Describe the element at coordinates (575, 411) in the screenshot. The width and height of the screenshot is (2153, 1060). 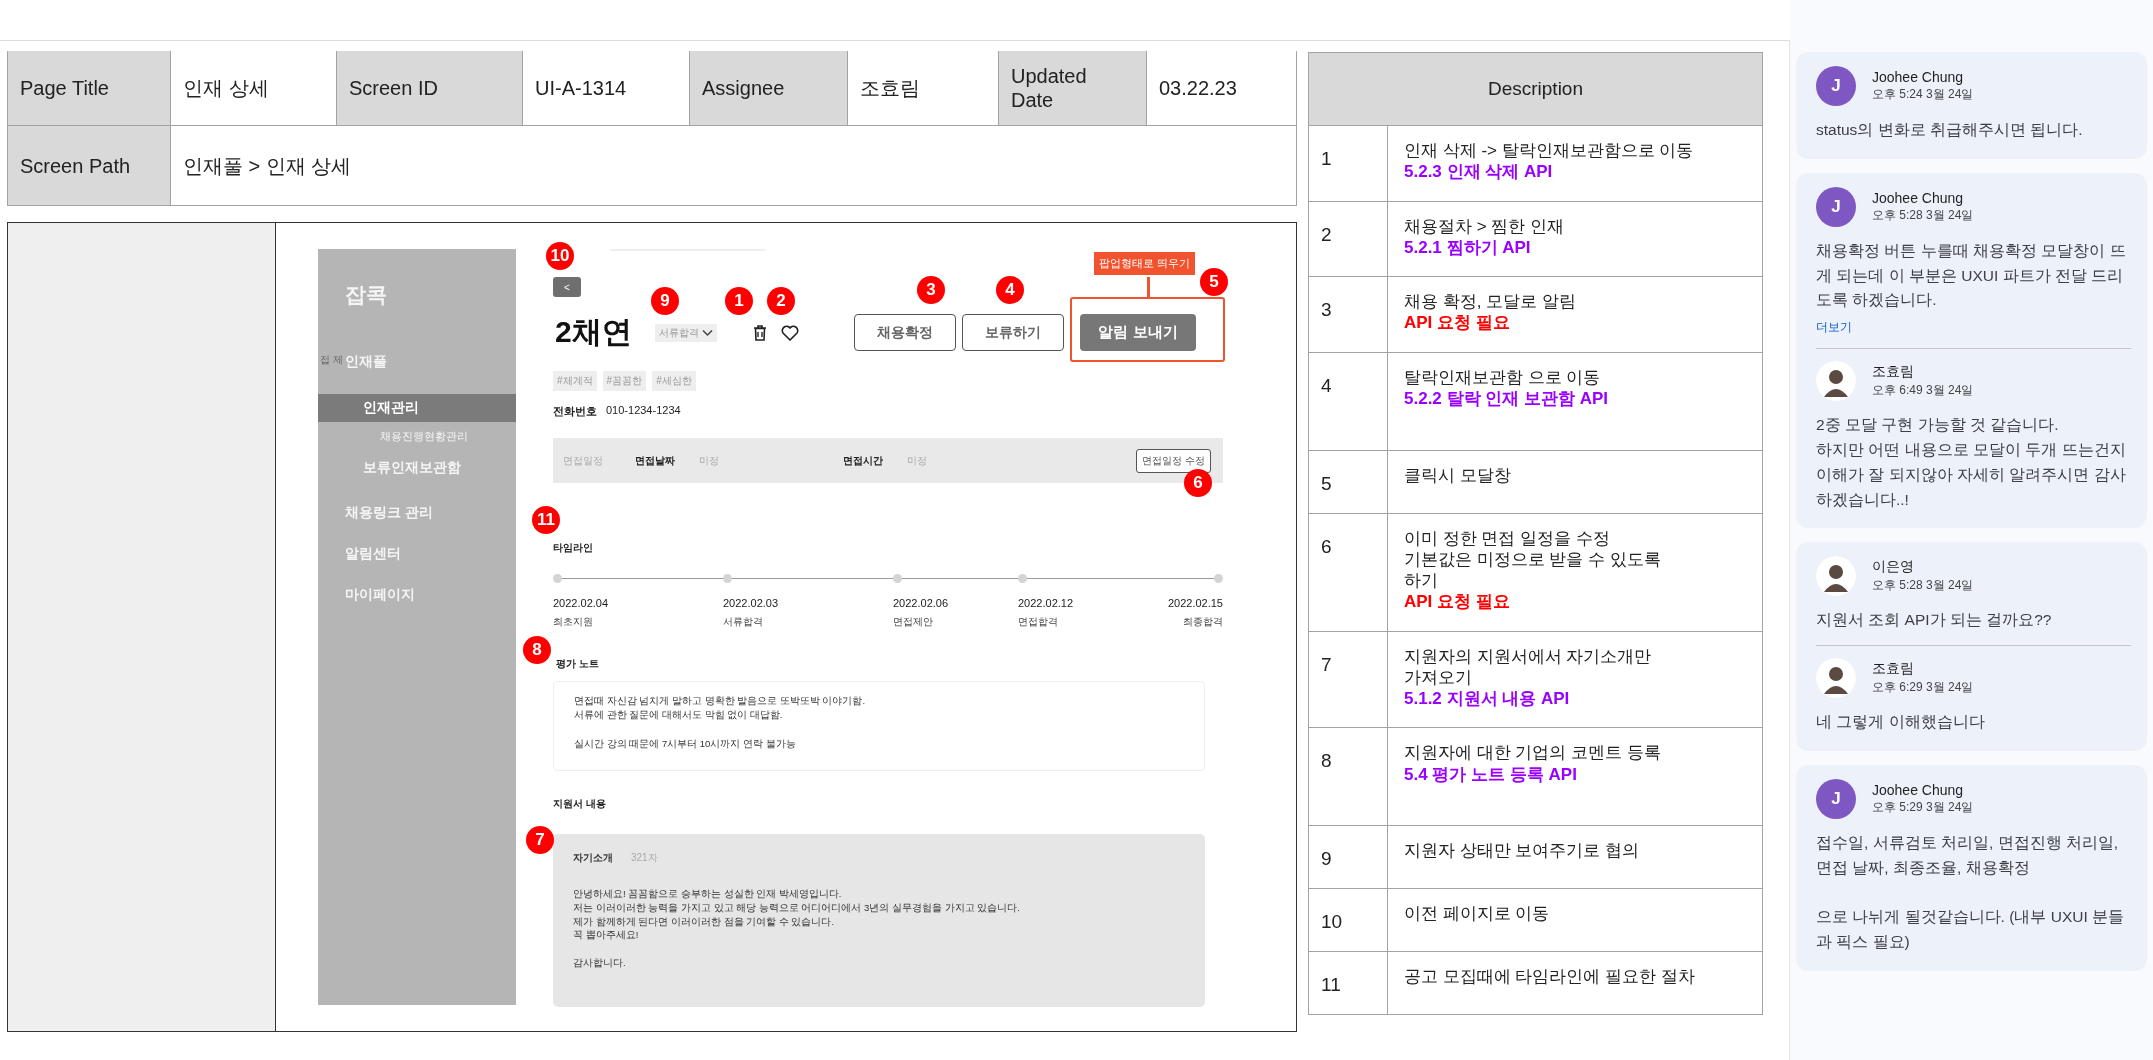
I see `phone-label: 전화번호` at that location.